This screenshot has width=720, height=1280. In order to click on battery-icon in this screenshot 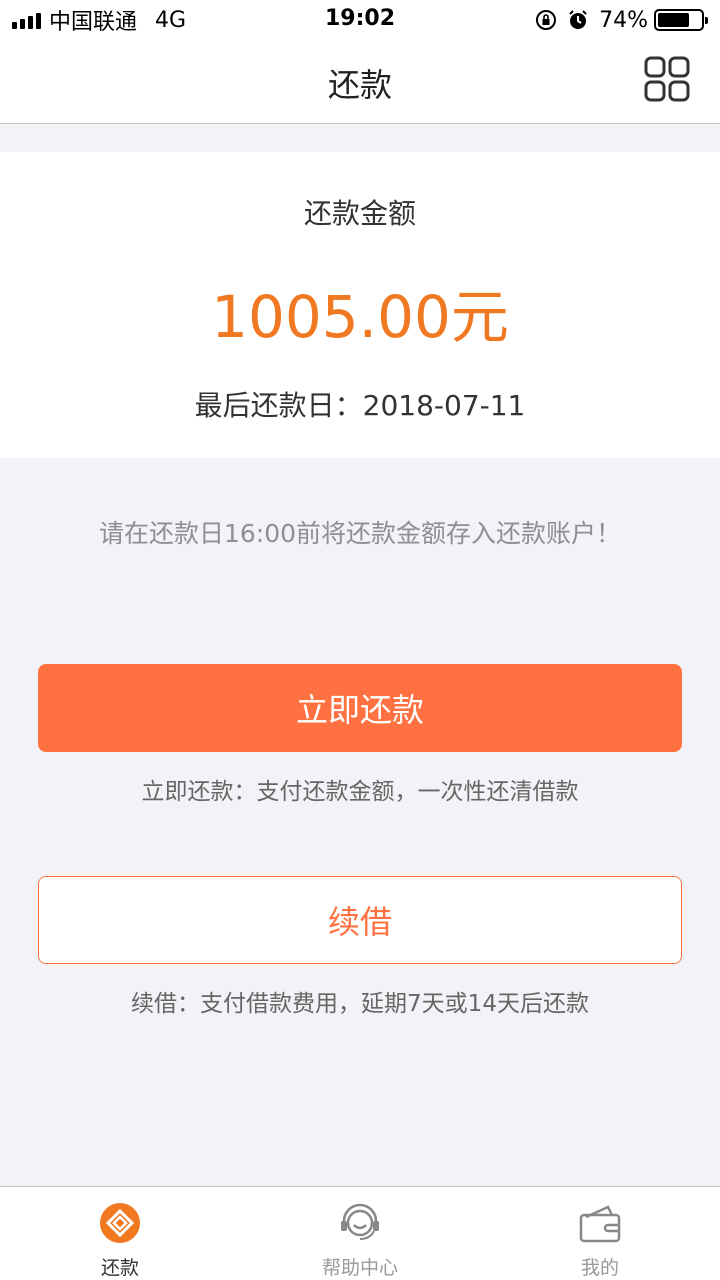, I will do `click(681, 20)`.